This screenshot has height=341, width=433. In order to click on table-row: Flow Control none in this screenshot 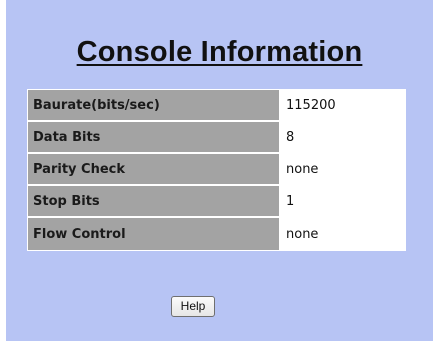, I will do `click(216, 234)`.